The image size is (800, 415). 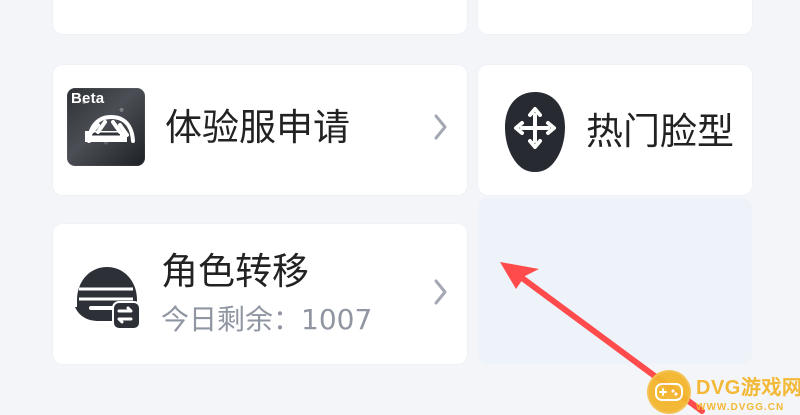 I want to click on beta-server-row: Beta 体验服申请, so click(x=267, y=127).